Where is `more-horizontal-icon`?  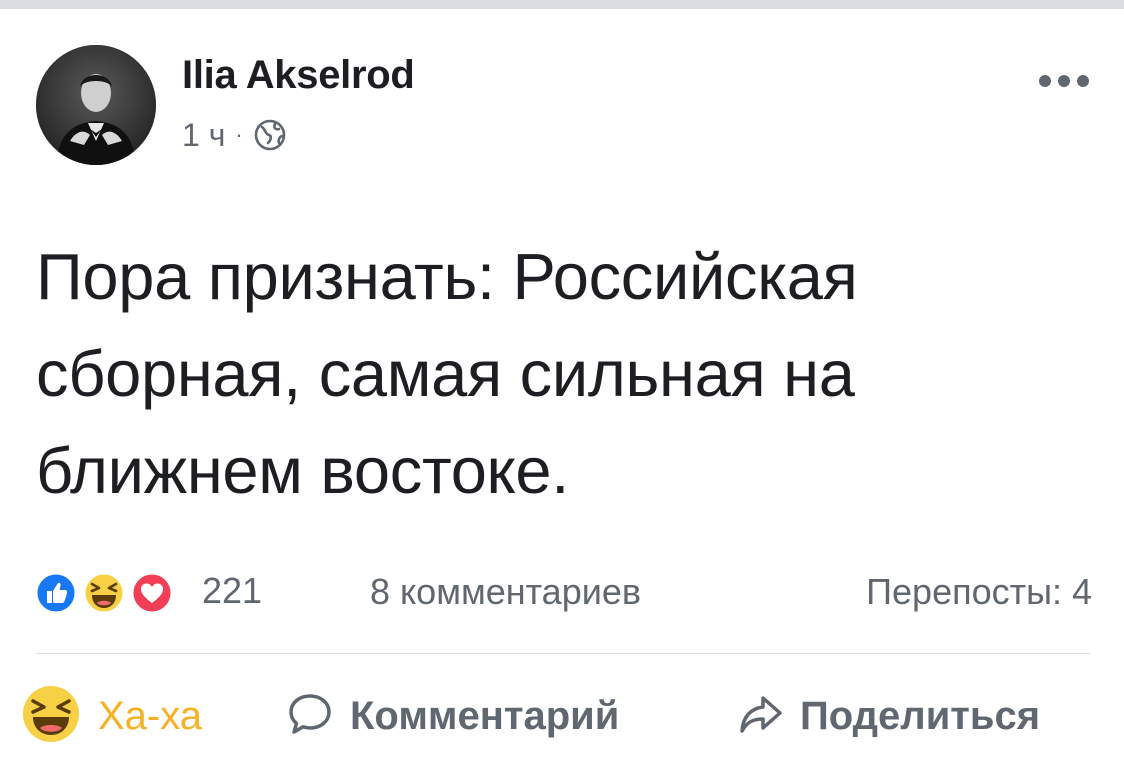 more-horizontal-icon is located at coordinates (1064, 81).